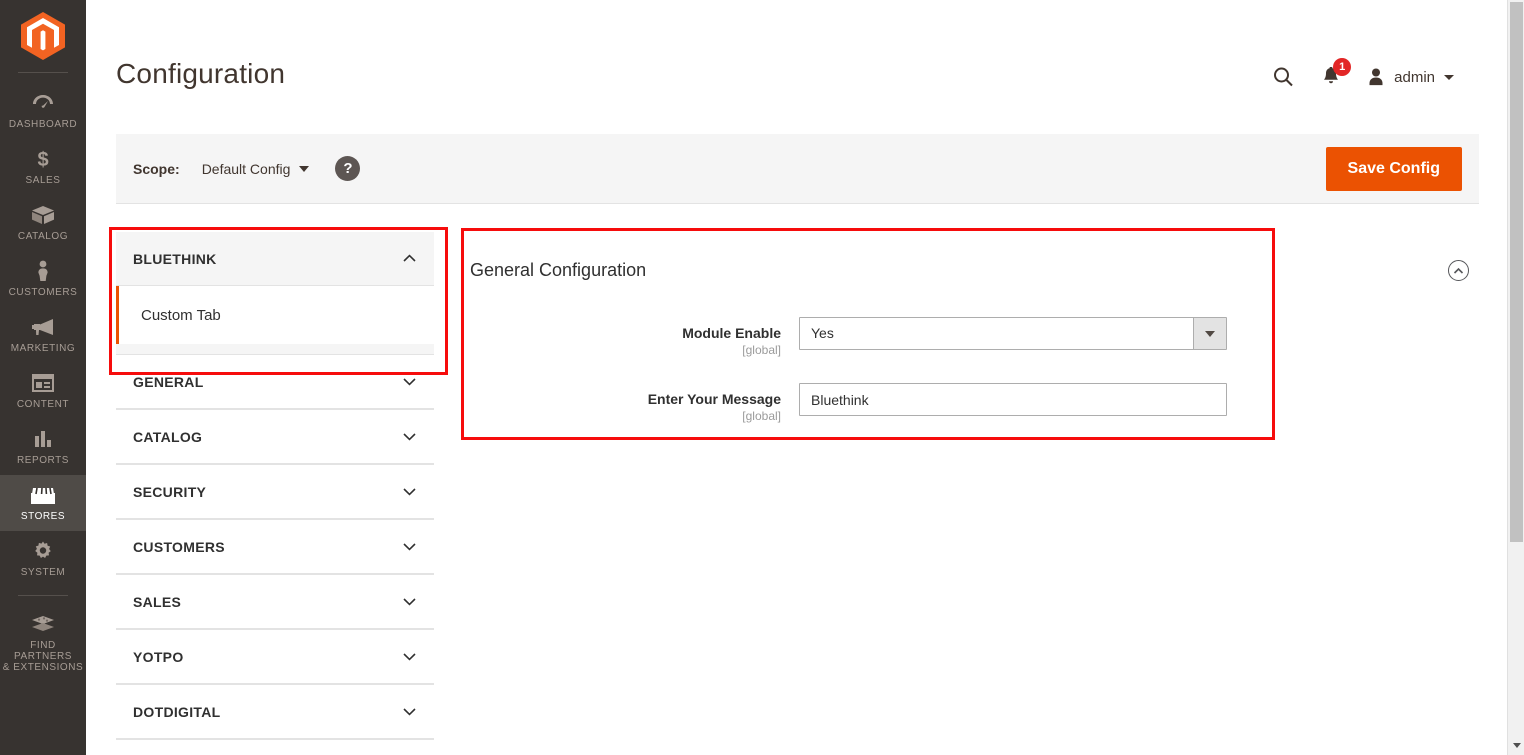  I want to click on sidebar-divider-top, so click(43, 72).